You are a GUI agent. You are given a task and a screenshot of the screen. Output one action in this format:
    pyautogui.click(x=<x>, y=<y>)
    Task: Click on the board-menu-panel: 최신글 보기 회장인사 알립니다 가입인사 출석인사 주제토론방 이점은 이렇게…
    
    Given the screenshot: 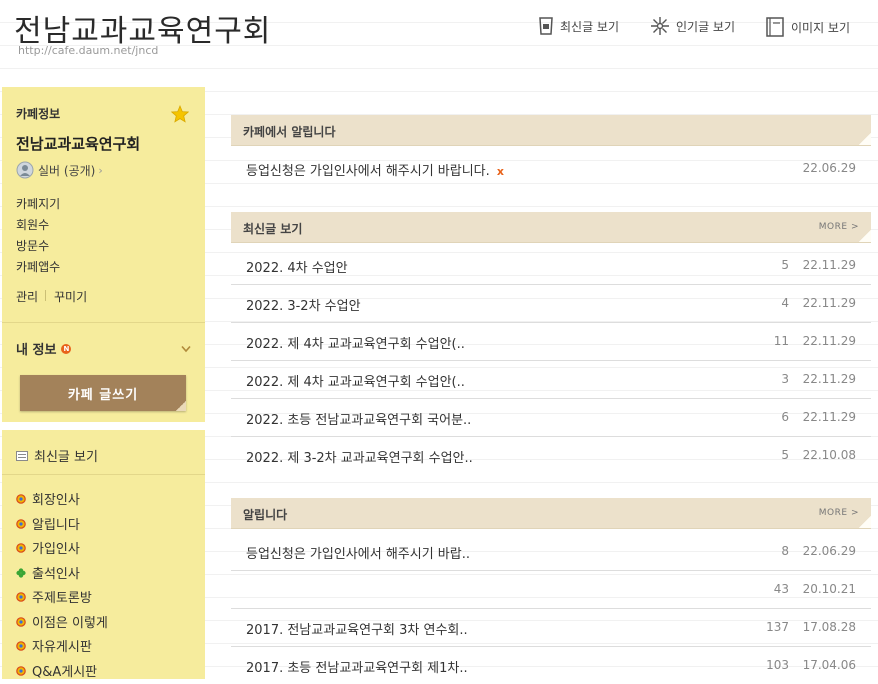 What is the action you would take?
    pyautogui.click(x=103, y=555)
    